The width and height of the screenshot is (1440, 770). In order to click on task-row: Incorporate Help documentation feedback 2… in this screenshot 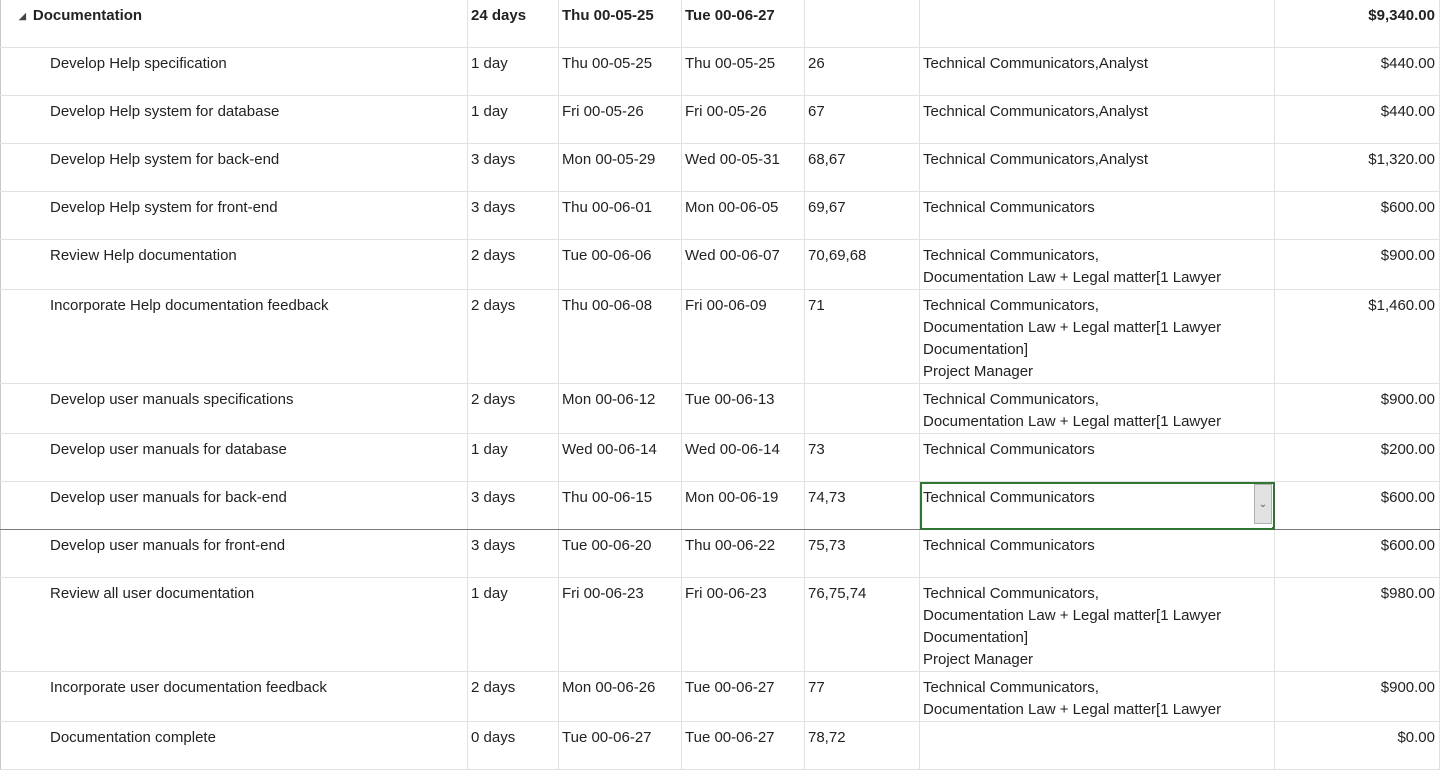, I will do `click(720, 336)`.